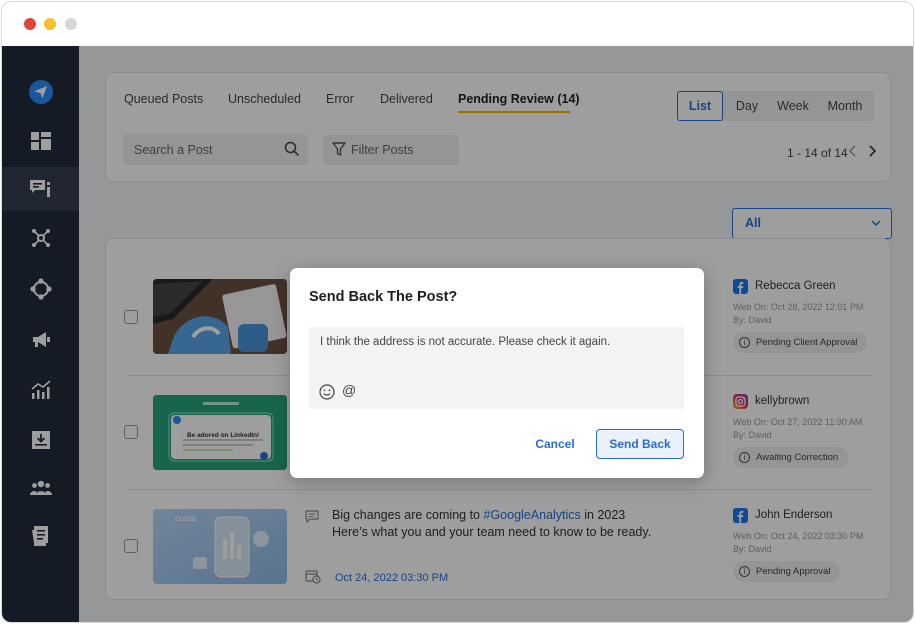 This screenshot has height=625, width=916. What do you see at coordinates (349, 390) in the screenshot?
I see `mention-icon: @` at bounding box center [349, 390].